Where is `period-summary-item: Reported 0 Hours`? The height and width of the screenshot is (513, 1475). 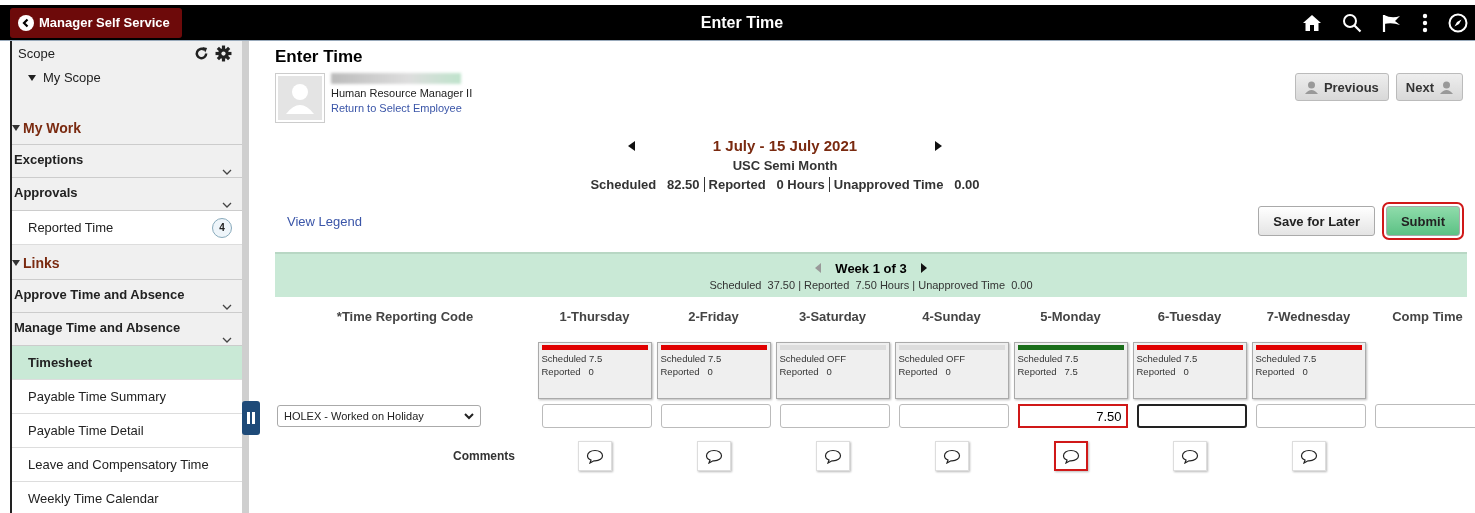
period-summary-item: Reported 0 Hours is located at coordinates (766, 184).